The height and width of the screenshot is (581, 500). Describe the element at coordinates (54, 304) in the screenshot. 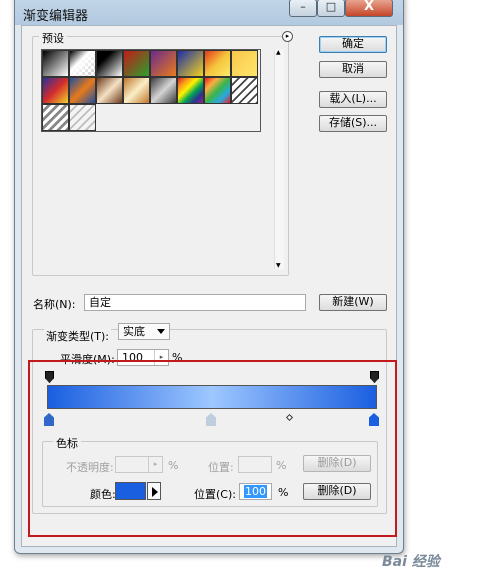

I see `name-label: 名称(N):` at that location.